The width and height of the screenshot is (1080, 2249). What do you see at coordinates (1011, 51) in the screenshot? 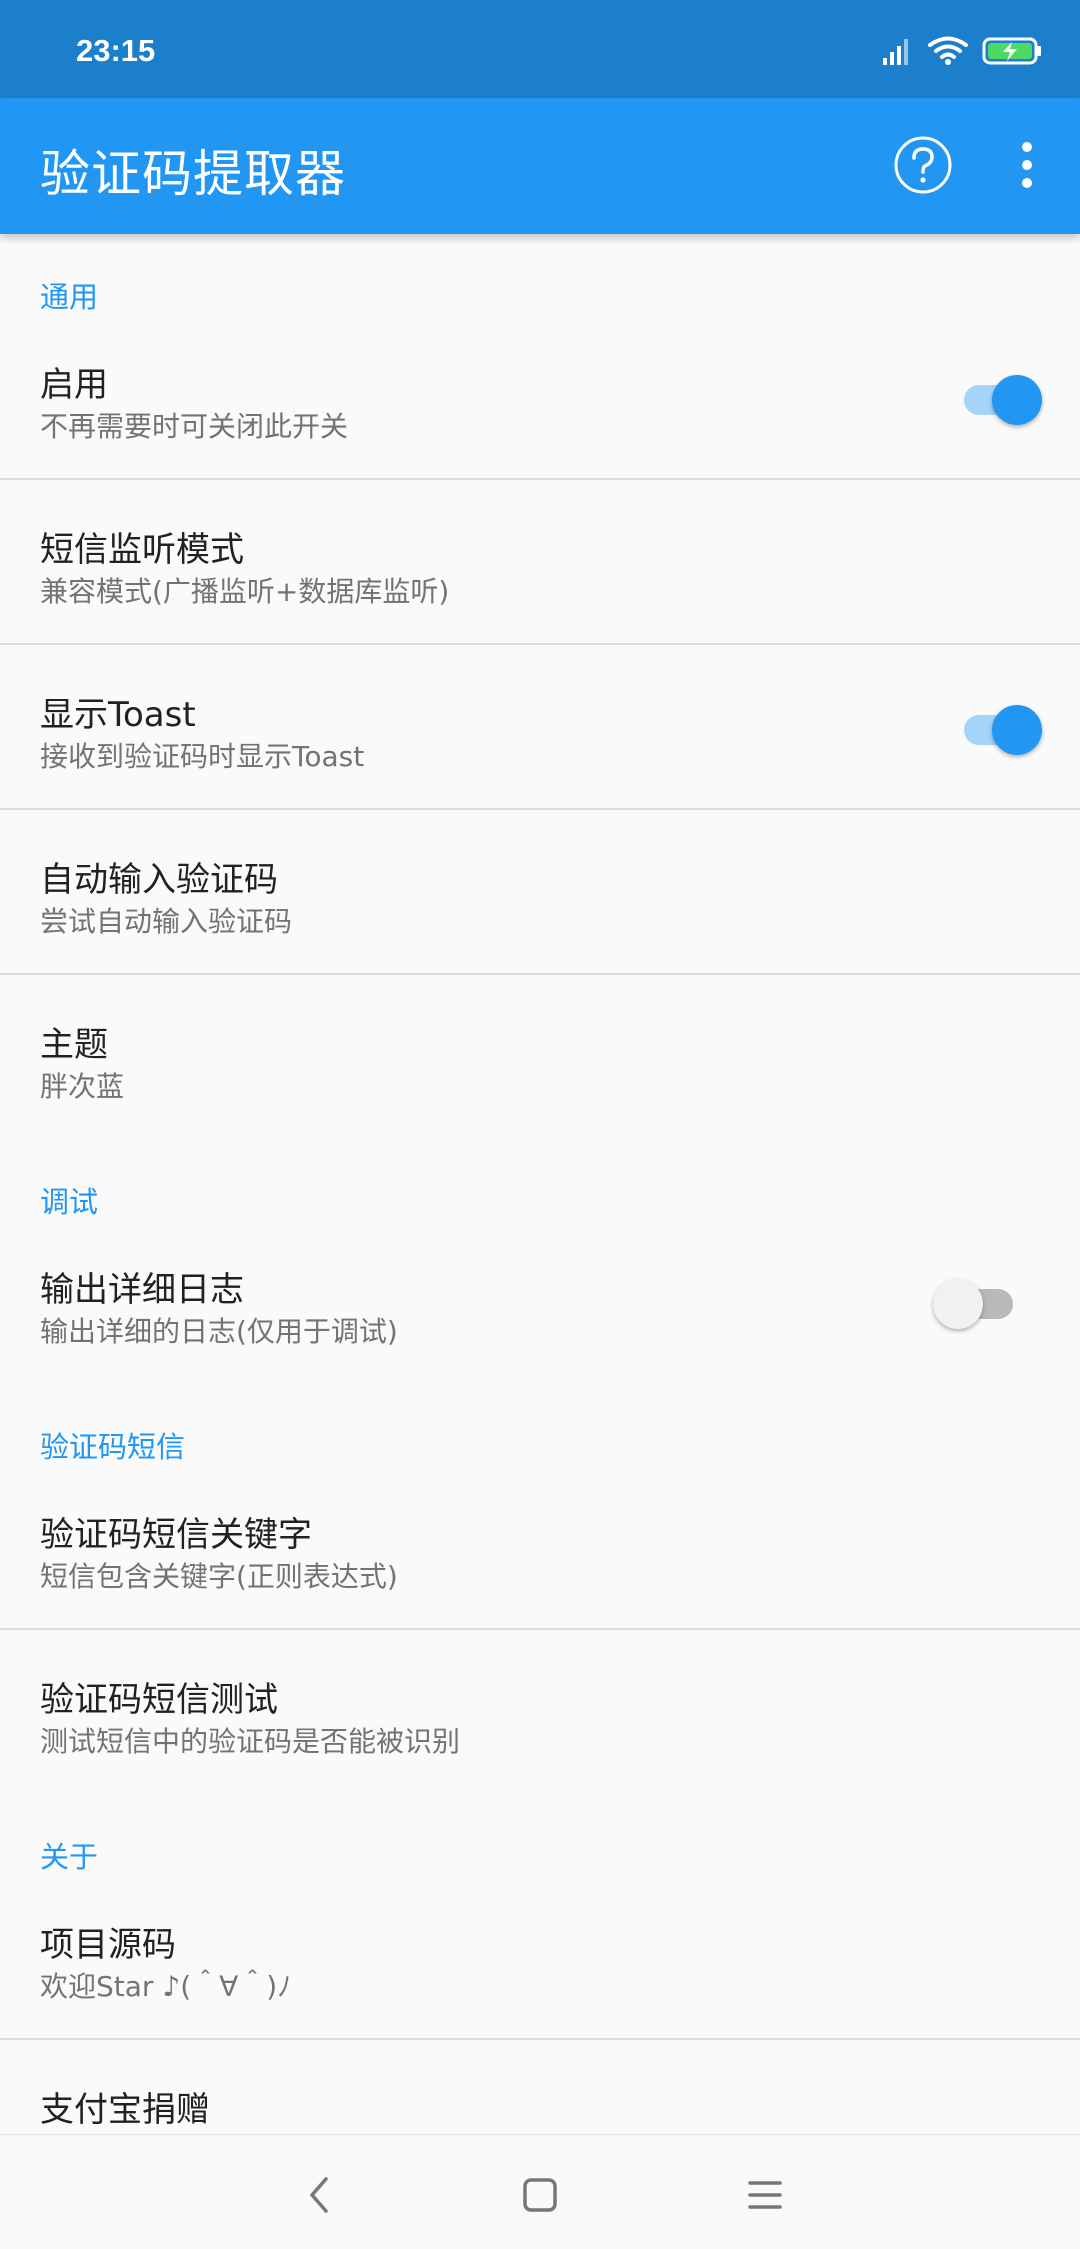
I see `battery-charging-icon` at bounding box center [1011, 51].